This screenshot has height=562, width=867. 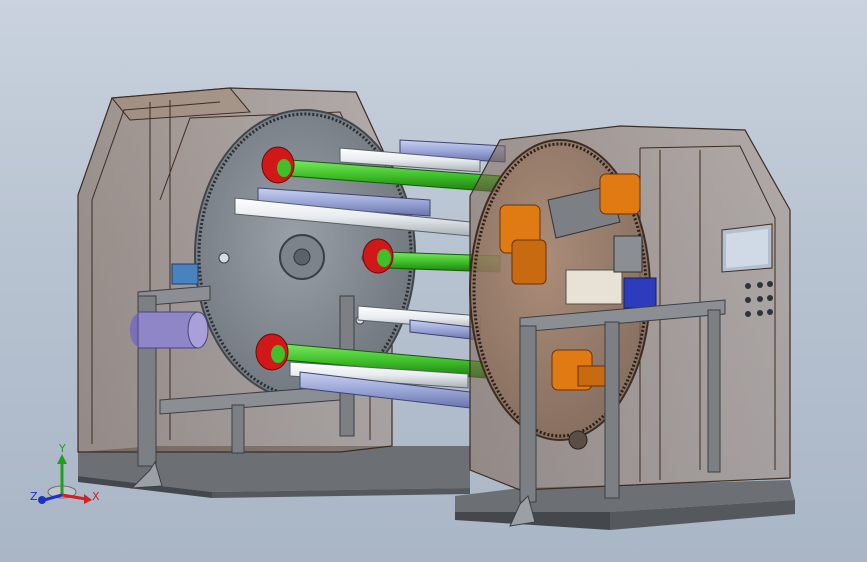 What do you see at coordinates (625, 505) in the screenshot?
I see `base-plate-right` at bounding box center [625, 505].